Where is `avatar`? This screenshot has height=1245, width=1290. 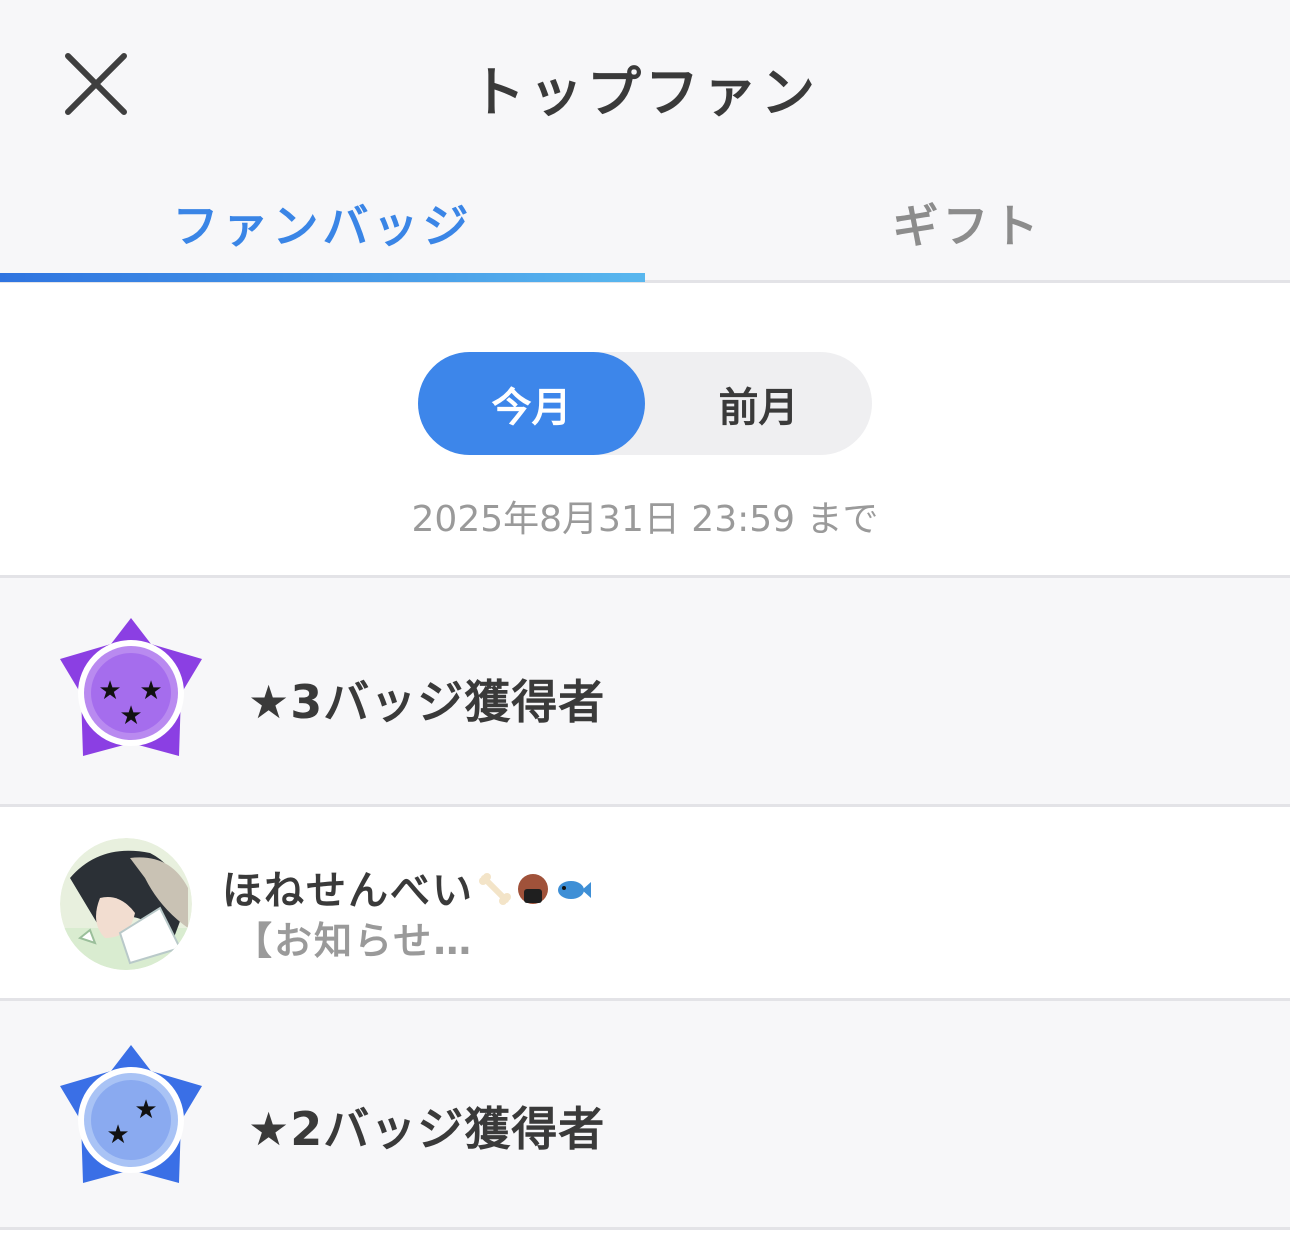
avatar is located at coordinates (126, 904).